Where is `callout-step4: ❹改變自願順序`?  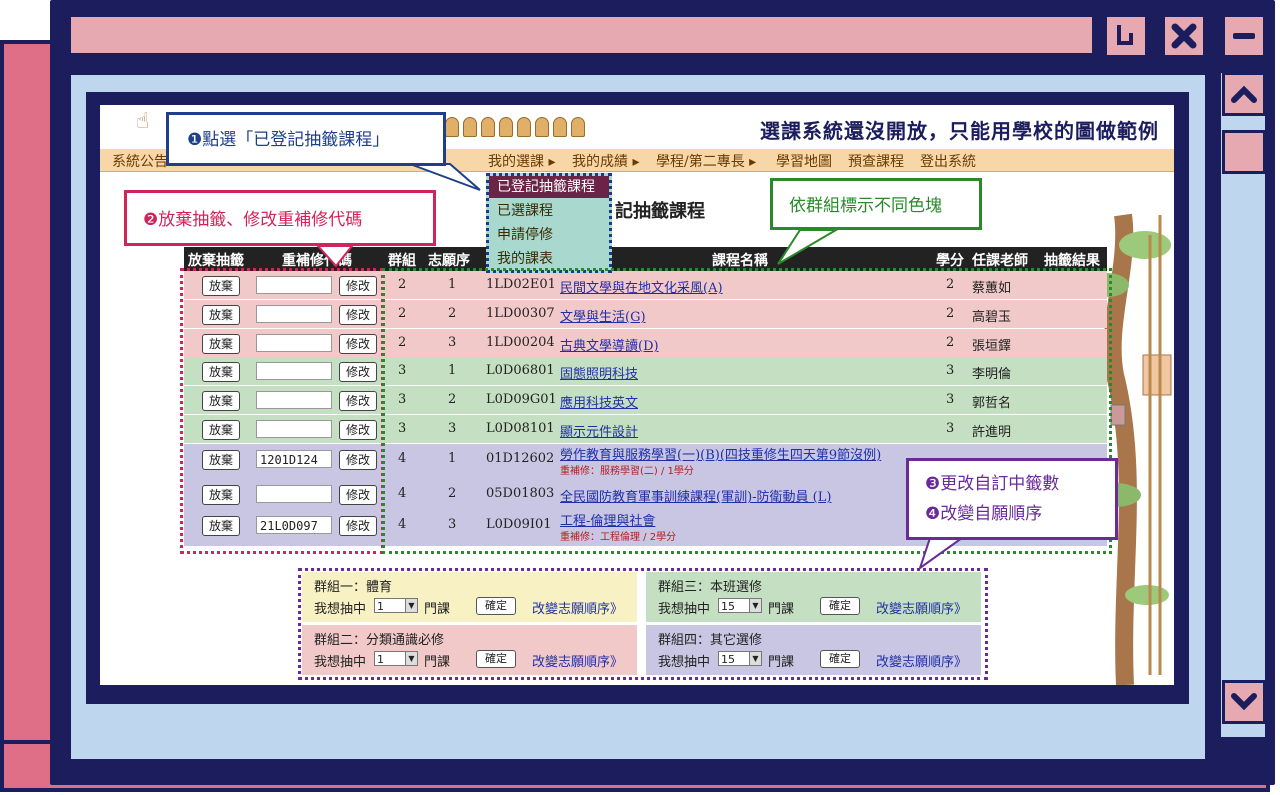 callout-step4: ❹改變自願順序 is located at coordinates (984, 514).